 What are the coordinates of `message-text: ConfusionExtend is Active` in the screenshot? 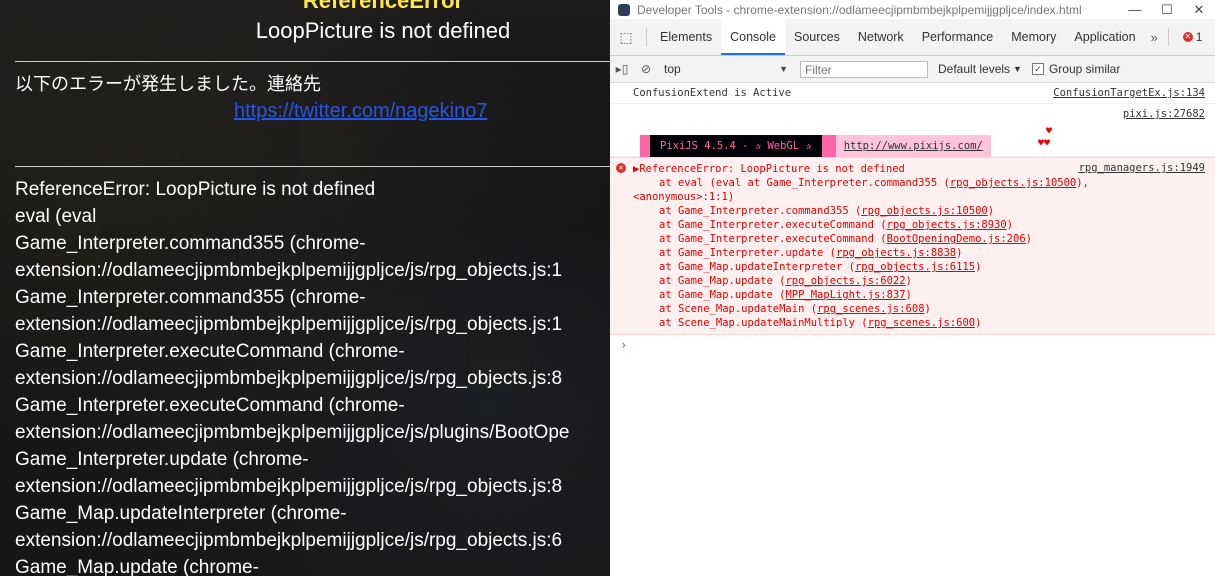 It's located at (712, 93).